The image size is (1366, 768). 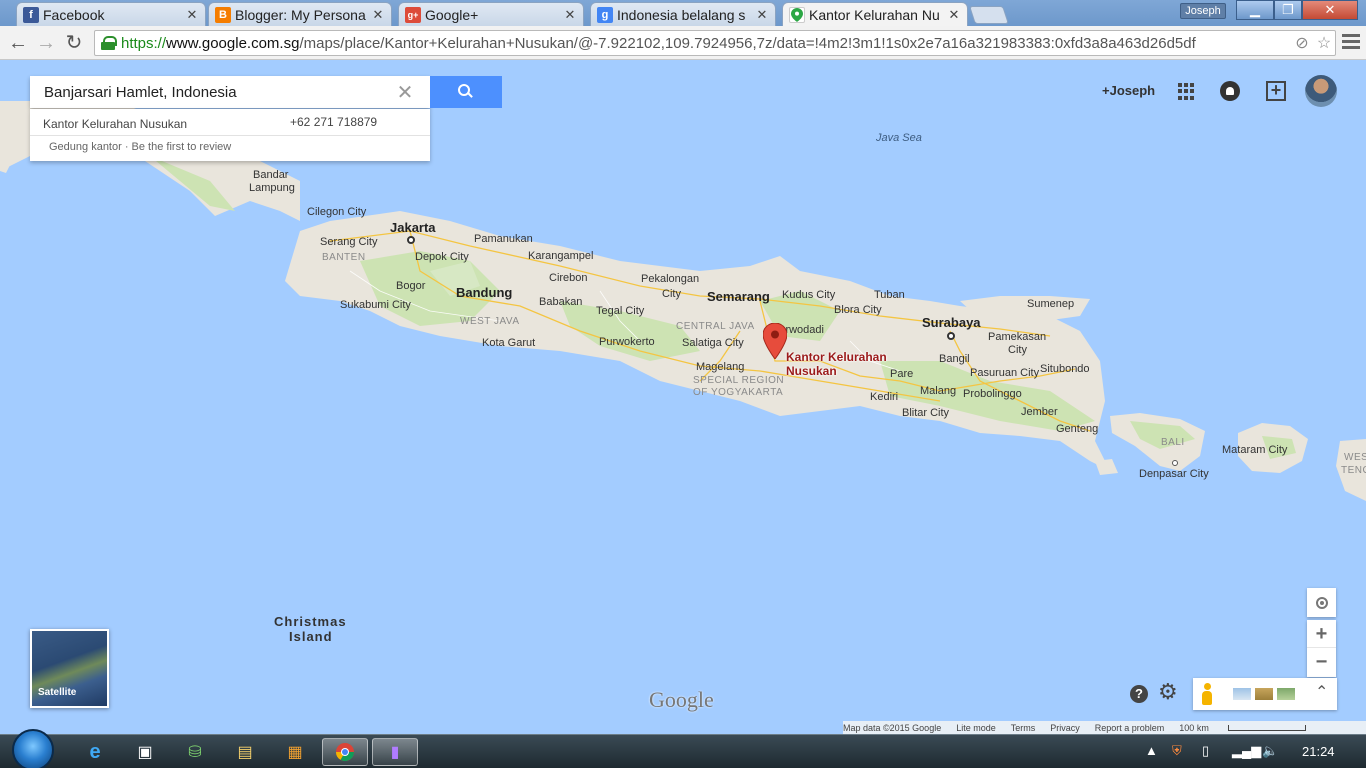 What do you see at coordinates (333, 122) in the screenshot?
I see `place-phone: +62 271 718879` at bounding box center [333, 122].